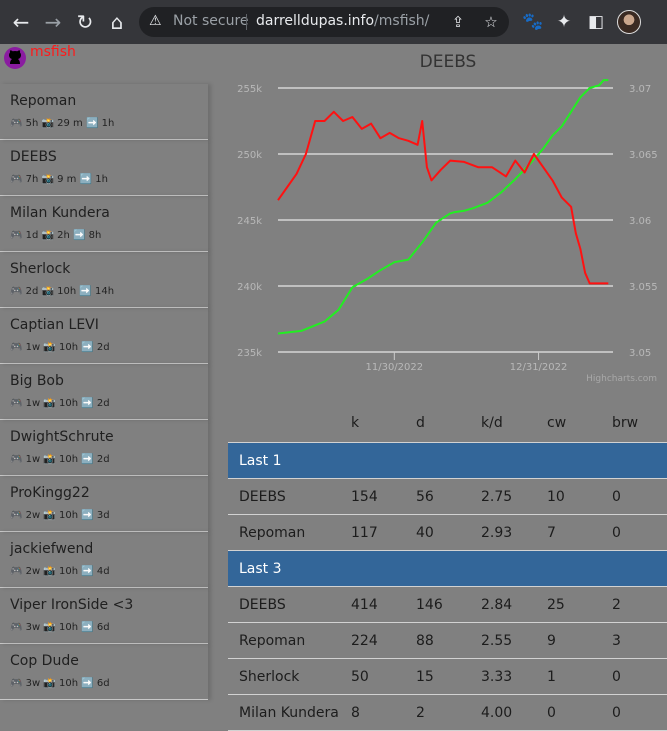  Describe the element at coordinates (383, 640) in the screenshot. I see `table-cell: 224` at that location.